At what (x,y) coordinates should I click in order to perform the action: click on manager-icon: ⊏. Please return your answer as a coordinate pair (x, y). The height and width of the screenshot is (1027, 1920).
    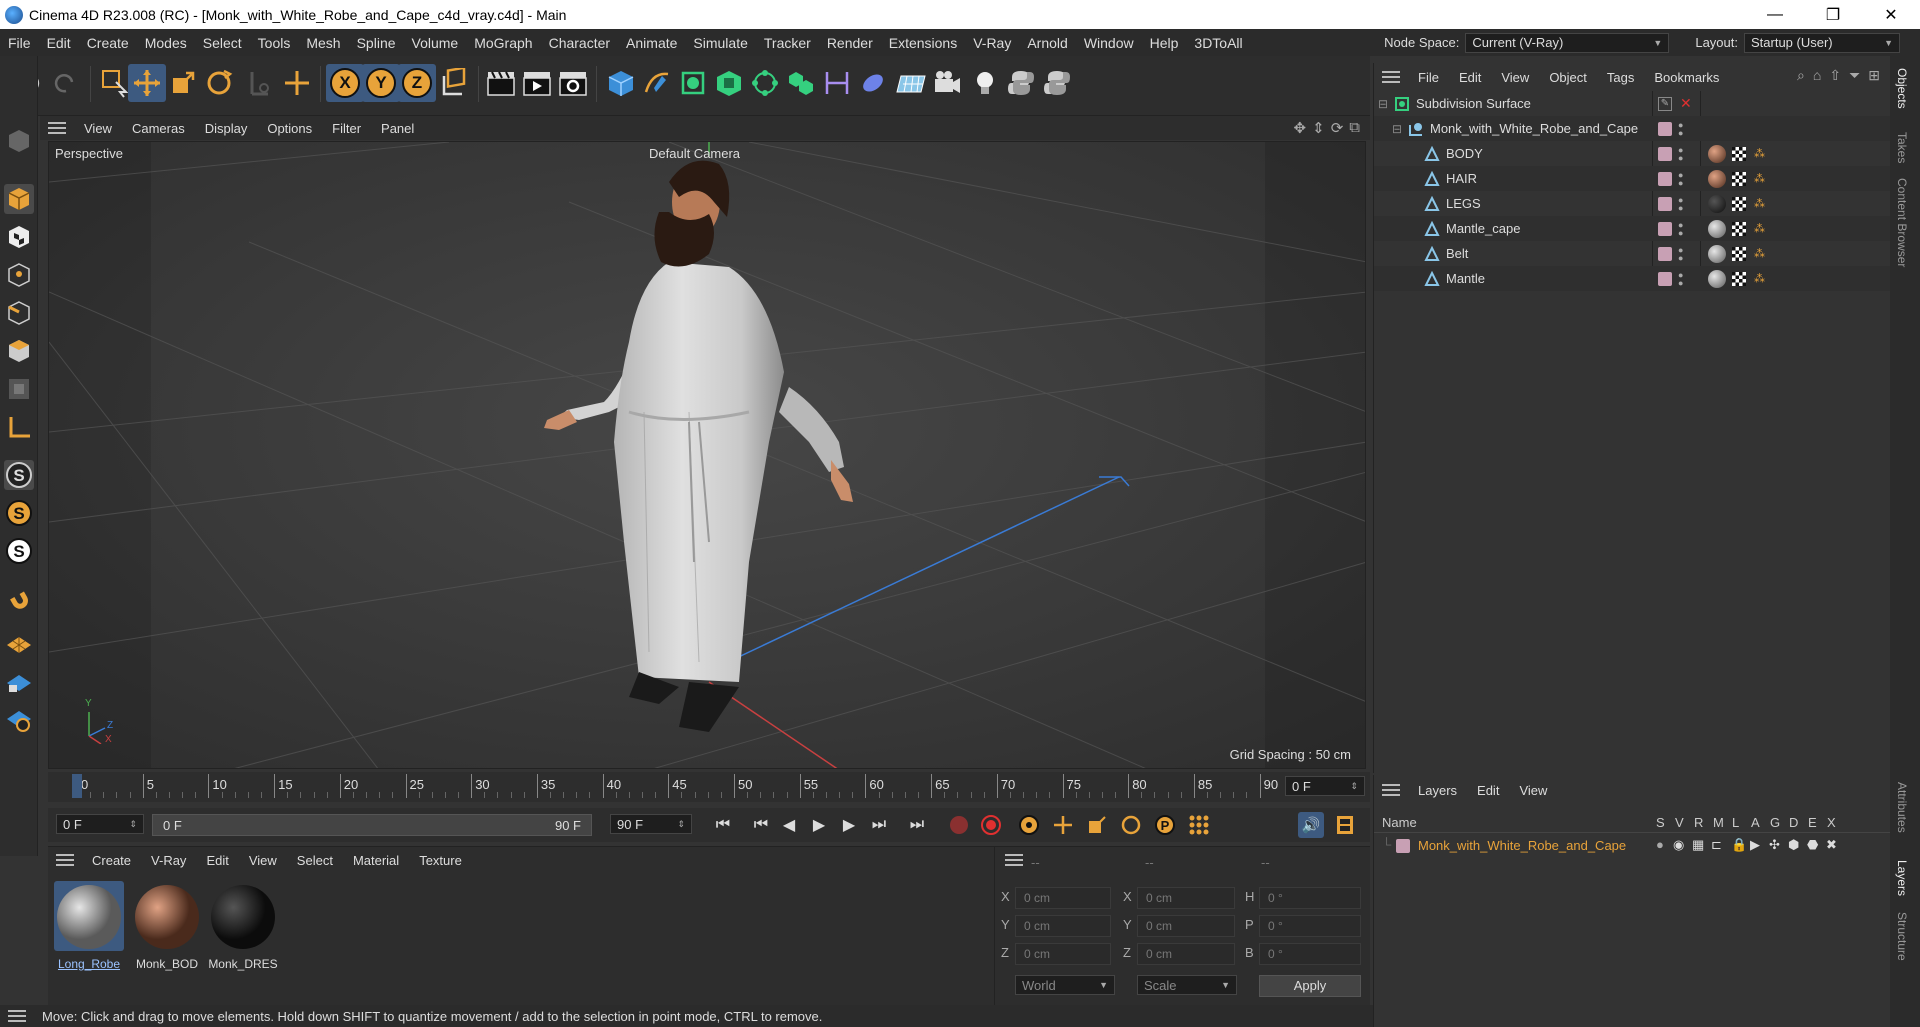
    Looking at the image, I should click on (1716, 845).